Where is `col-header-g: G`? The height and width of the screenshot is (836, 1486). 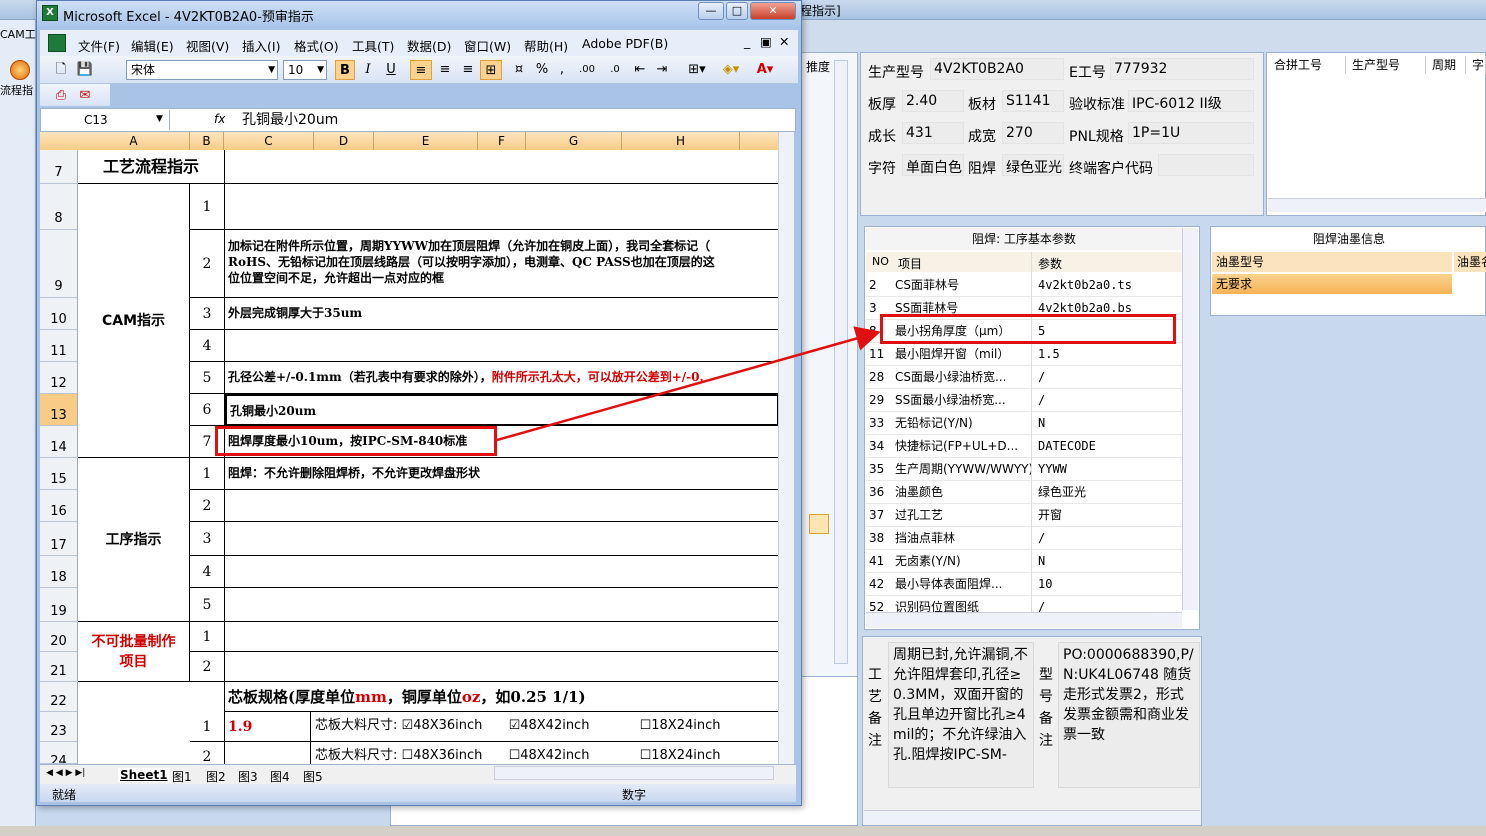 col-header-g: G is located at coordinates (574, 141).